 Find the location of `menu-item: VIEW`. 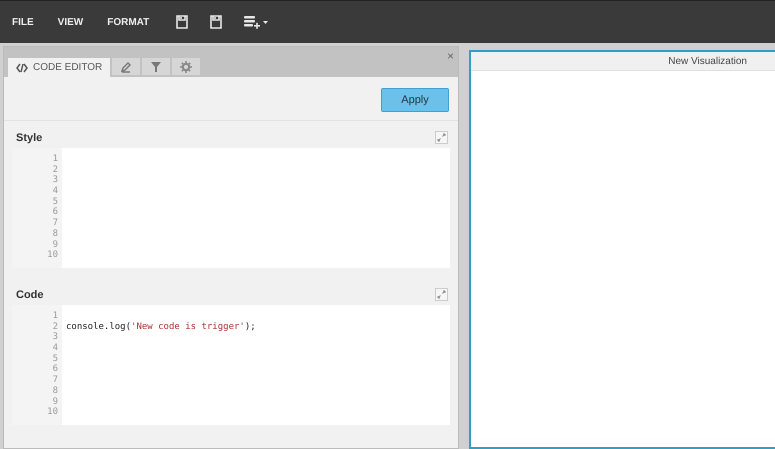

menu-item: VIEW is located at coordinates (71, 22).